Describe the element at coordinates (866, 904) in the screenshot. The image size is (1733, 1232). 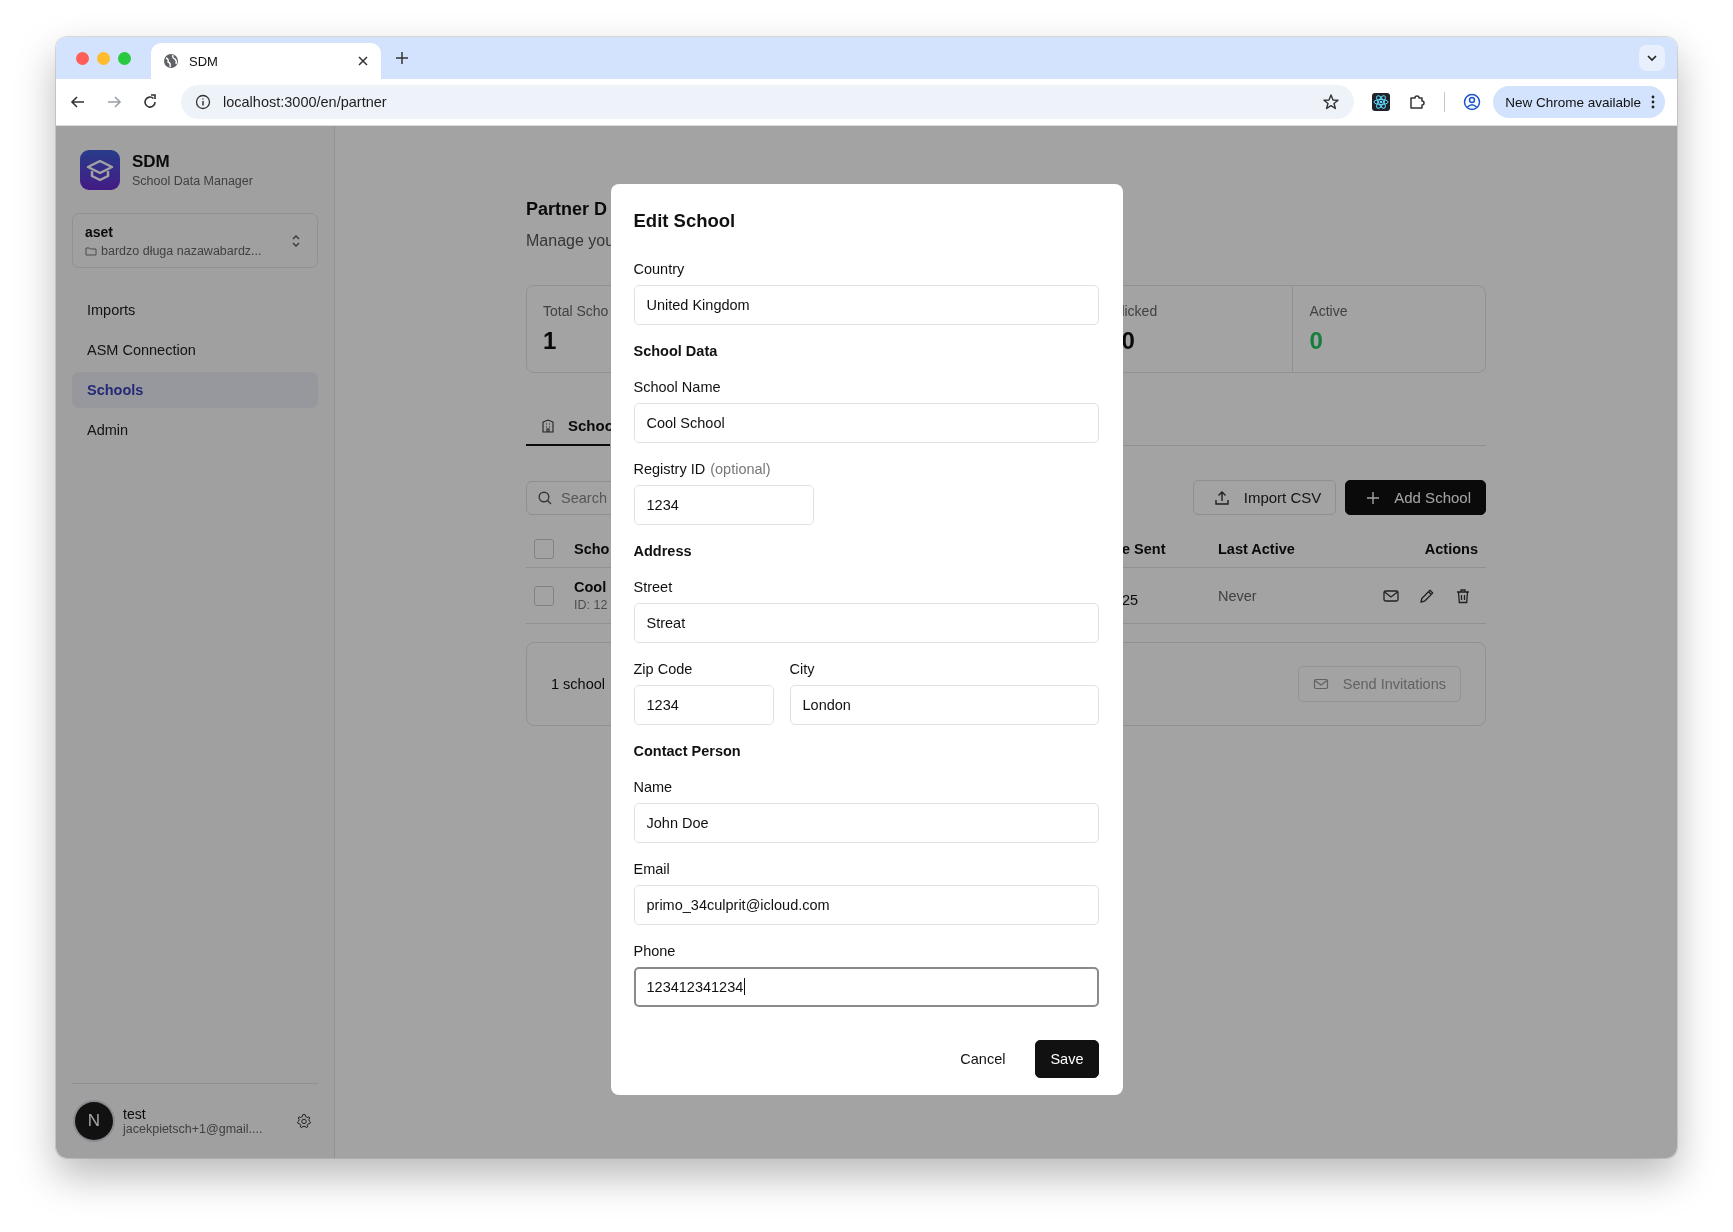
I see `input-field: primo_34culprit@icloud.com` at that location.